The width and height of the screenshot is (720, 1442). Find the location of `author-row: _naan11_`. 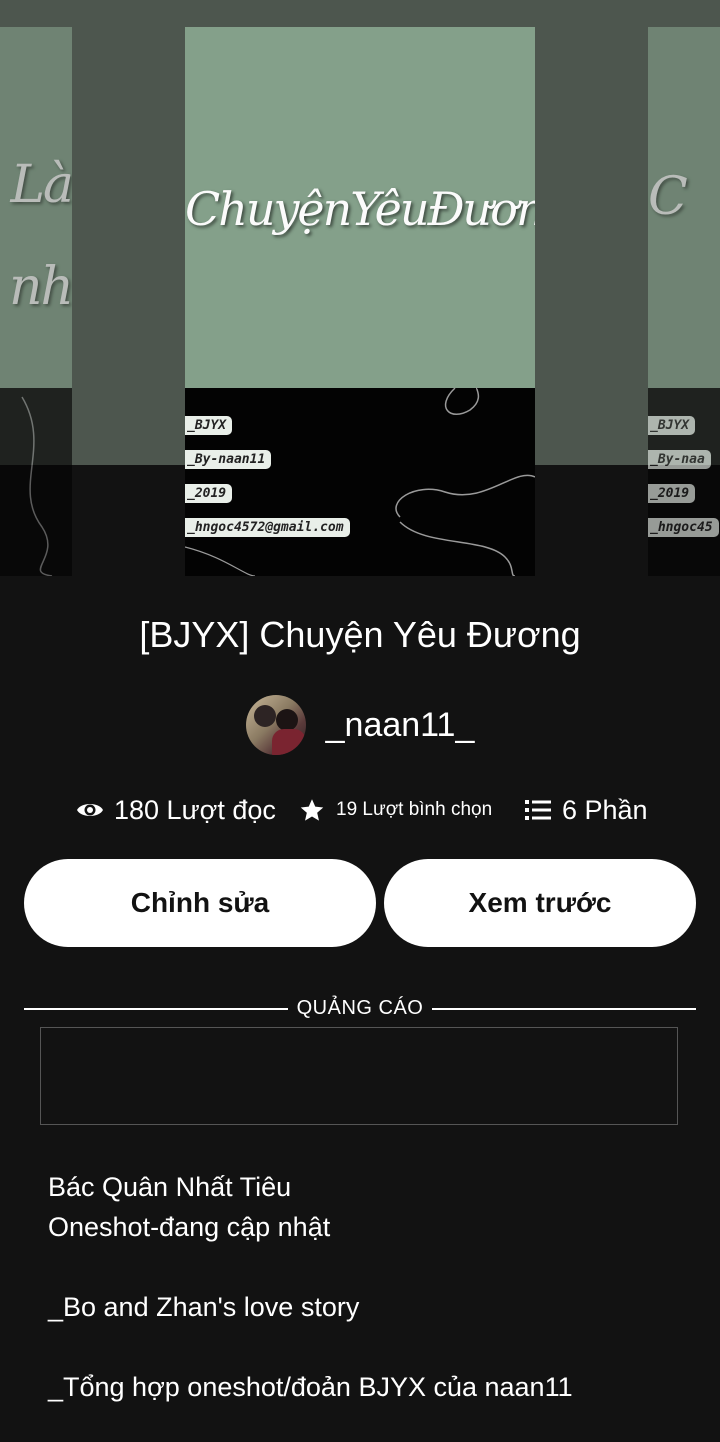

author-row: _naan11_ is located at coordinates (360, 725).